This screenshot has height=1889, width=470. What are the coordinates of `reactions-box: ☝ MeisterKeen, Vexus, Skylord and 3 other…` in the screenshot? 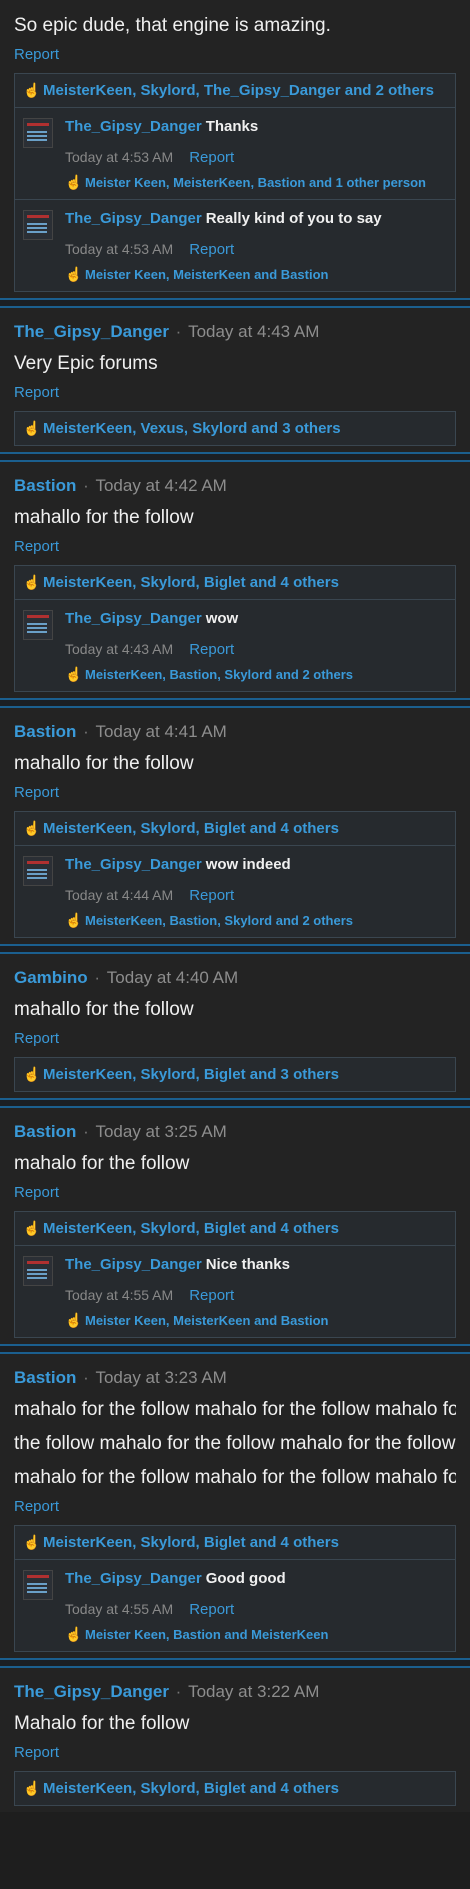 It's located at (235, 428).